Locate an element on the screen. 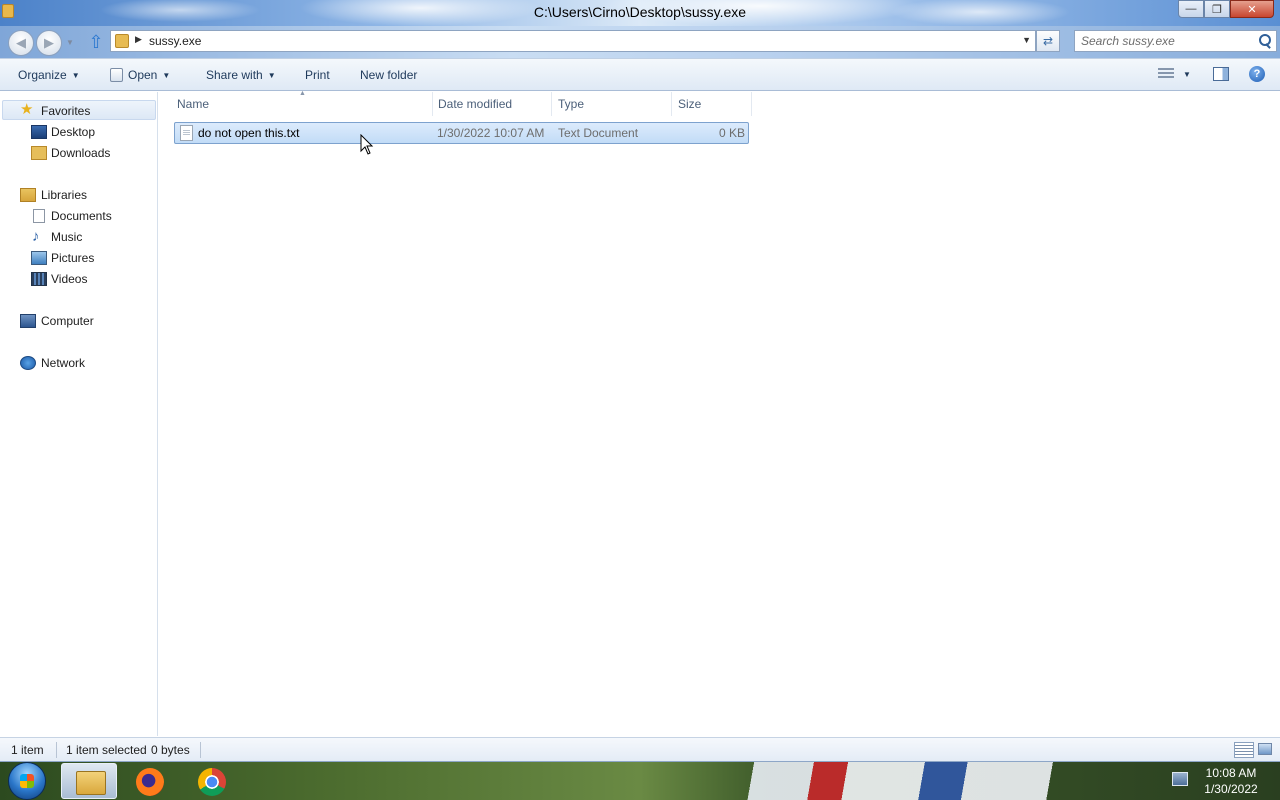  file-date-modified: 1/30/2022 10:07 AM is located at coordinates (491, 133).